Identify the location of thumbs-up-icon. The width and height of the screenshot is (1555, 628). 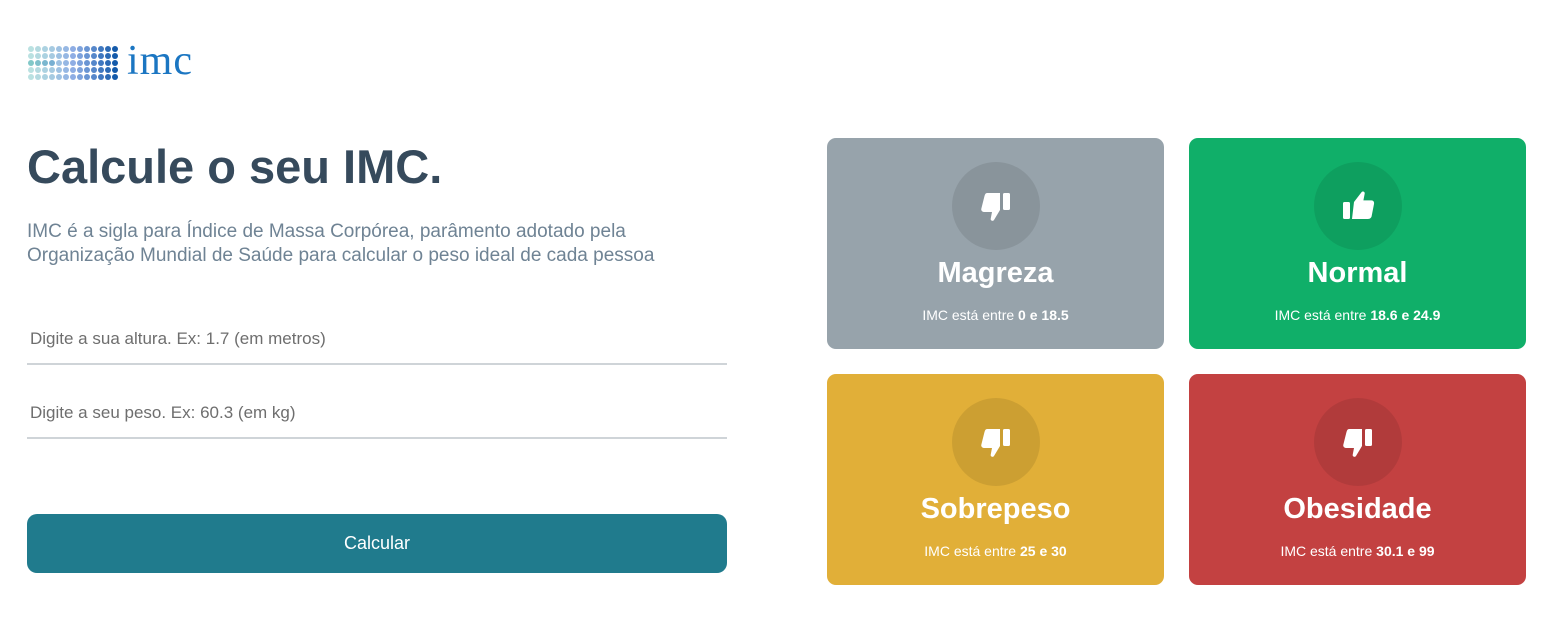
(1357, 206).